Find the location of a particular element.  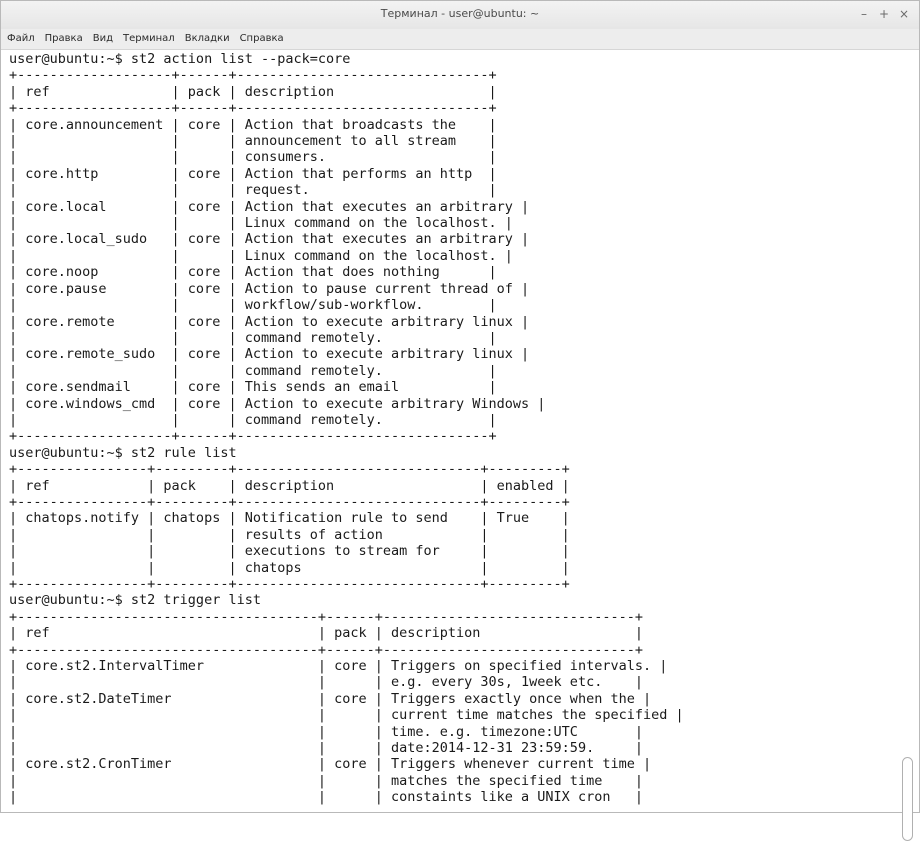

close-icon: × is located at coordinates (904, 14).